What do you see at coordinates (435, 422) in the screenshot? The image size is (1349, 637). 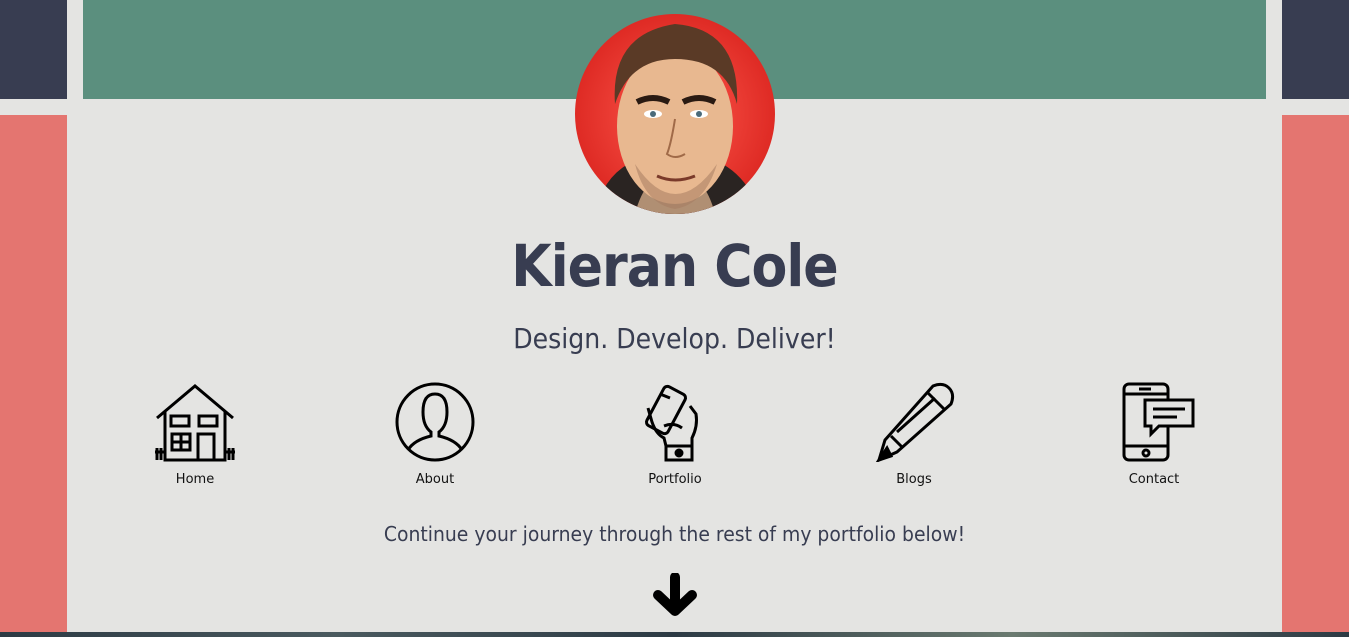 I see `person-icon` at bounding box center [435, 422].